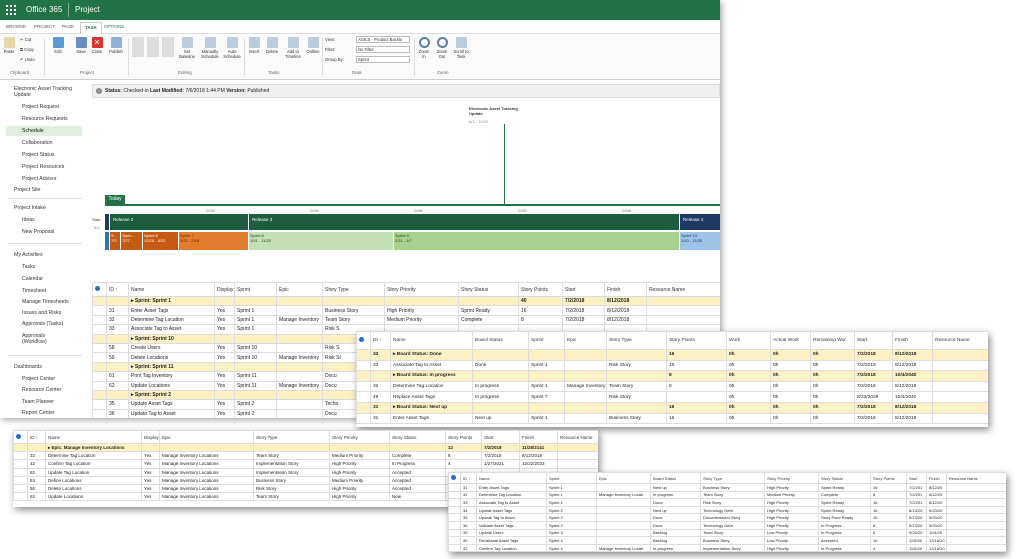  What do you see at coordinates (912, 340) in the screenshot?
I see `column-header: Finish` at bounding box center [912, 340].